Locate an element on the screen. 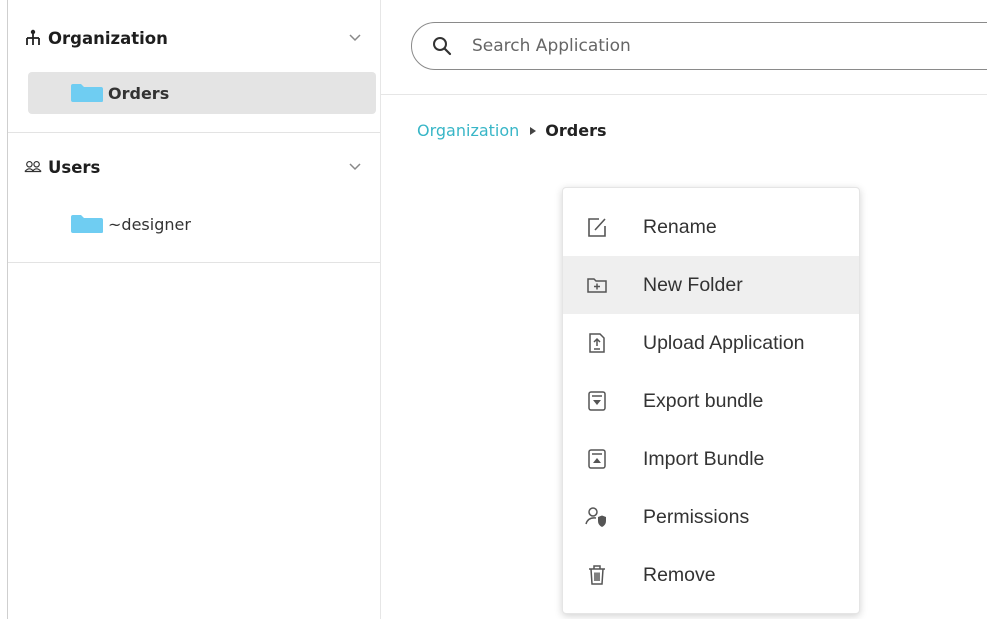 Image resolution: width=987 pixels, height=619 pixels. menu-item-remove: Remove is located at coordinates (711, 575).